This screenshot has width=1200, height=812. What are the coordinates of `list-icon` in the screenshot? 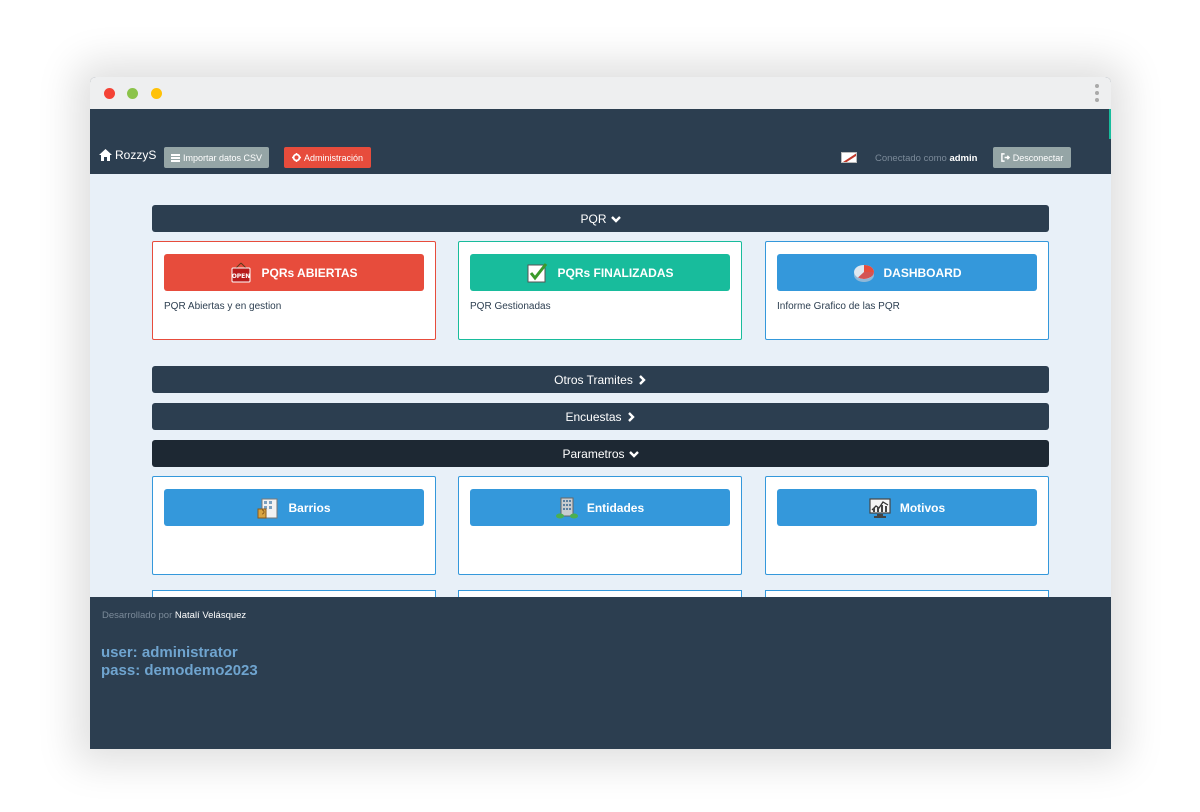 It's located at (175, 157).